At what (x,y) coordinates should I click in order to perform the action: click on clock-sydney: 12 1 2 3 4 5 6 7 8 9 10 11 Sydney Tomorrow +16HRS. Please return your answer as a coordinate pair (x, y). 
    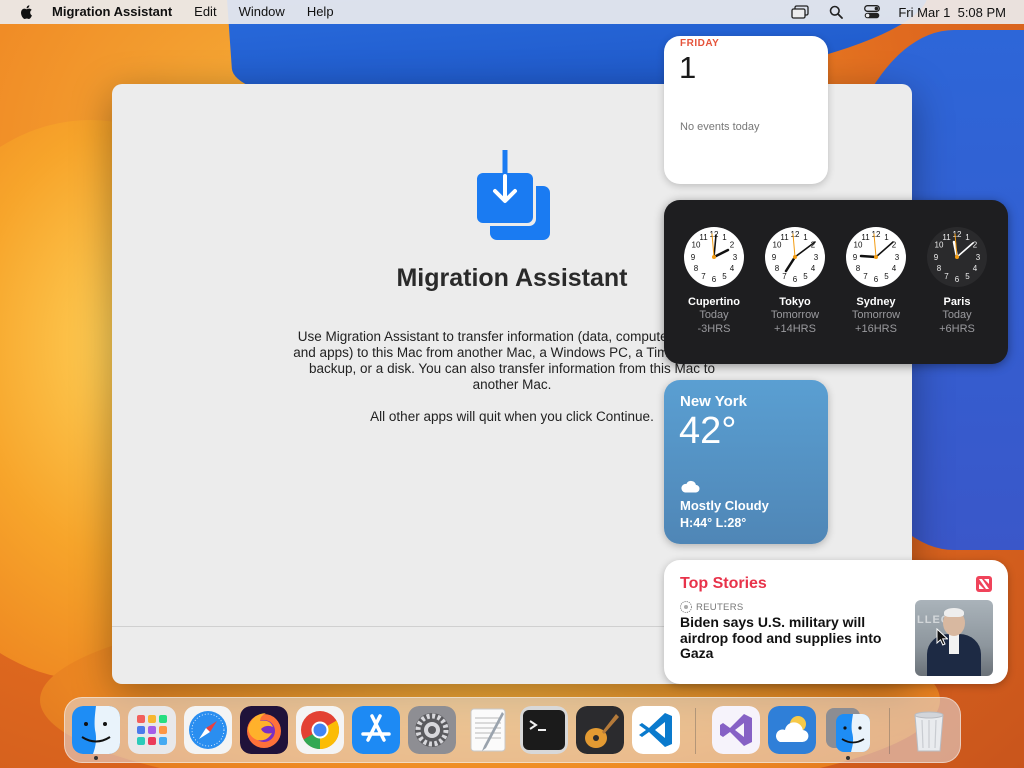
    Looking at the image, I should click on (876, 281).